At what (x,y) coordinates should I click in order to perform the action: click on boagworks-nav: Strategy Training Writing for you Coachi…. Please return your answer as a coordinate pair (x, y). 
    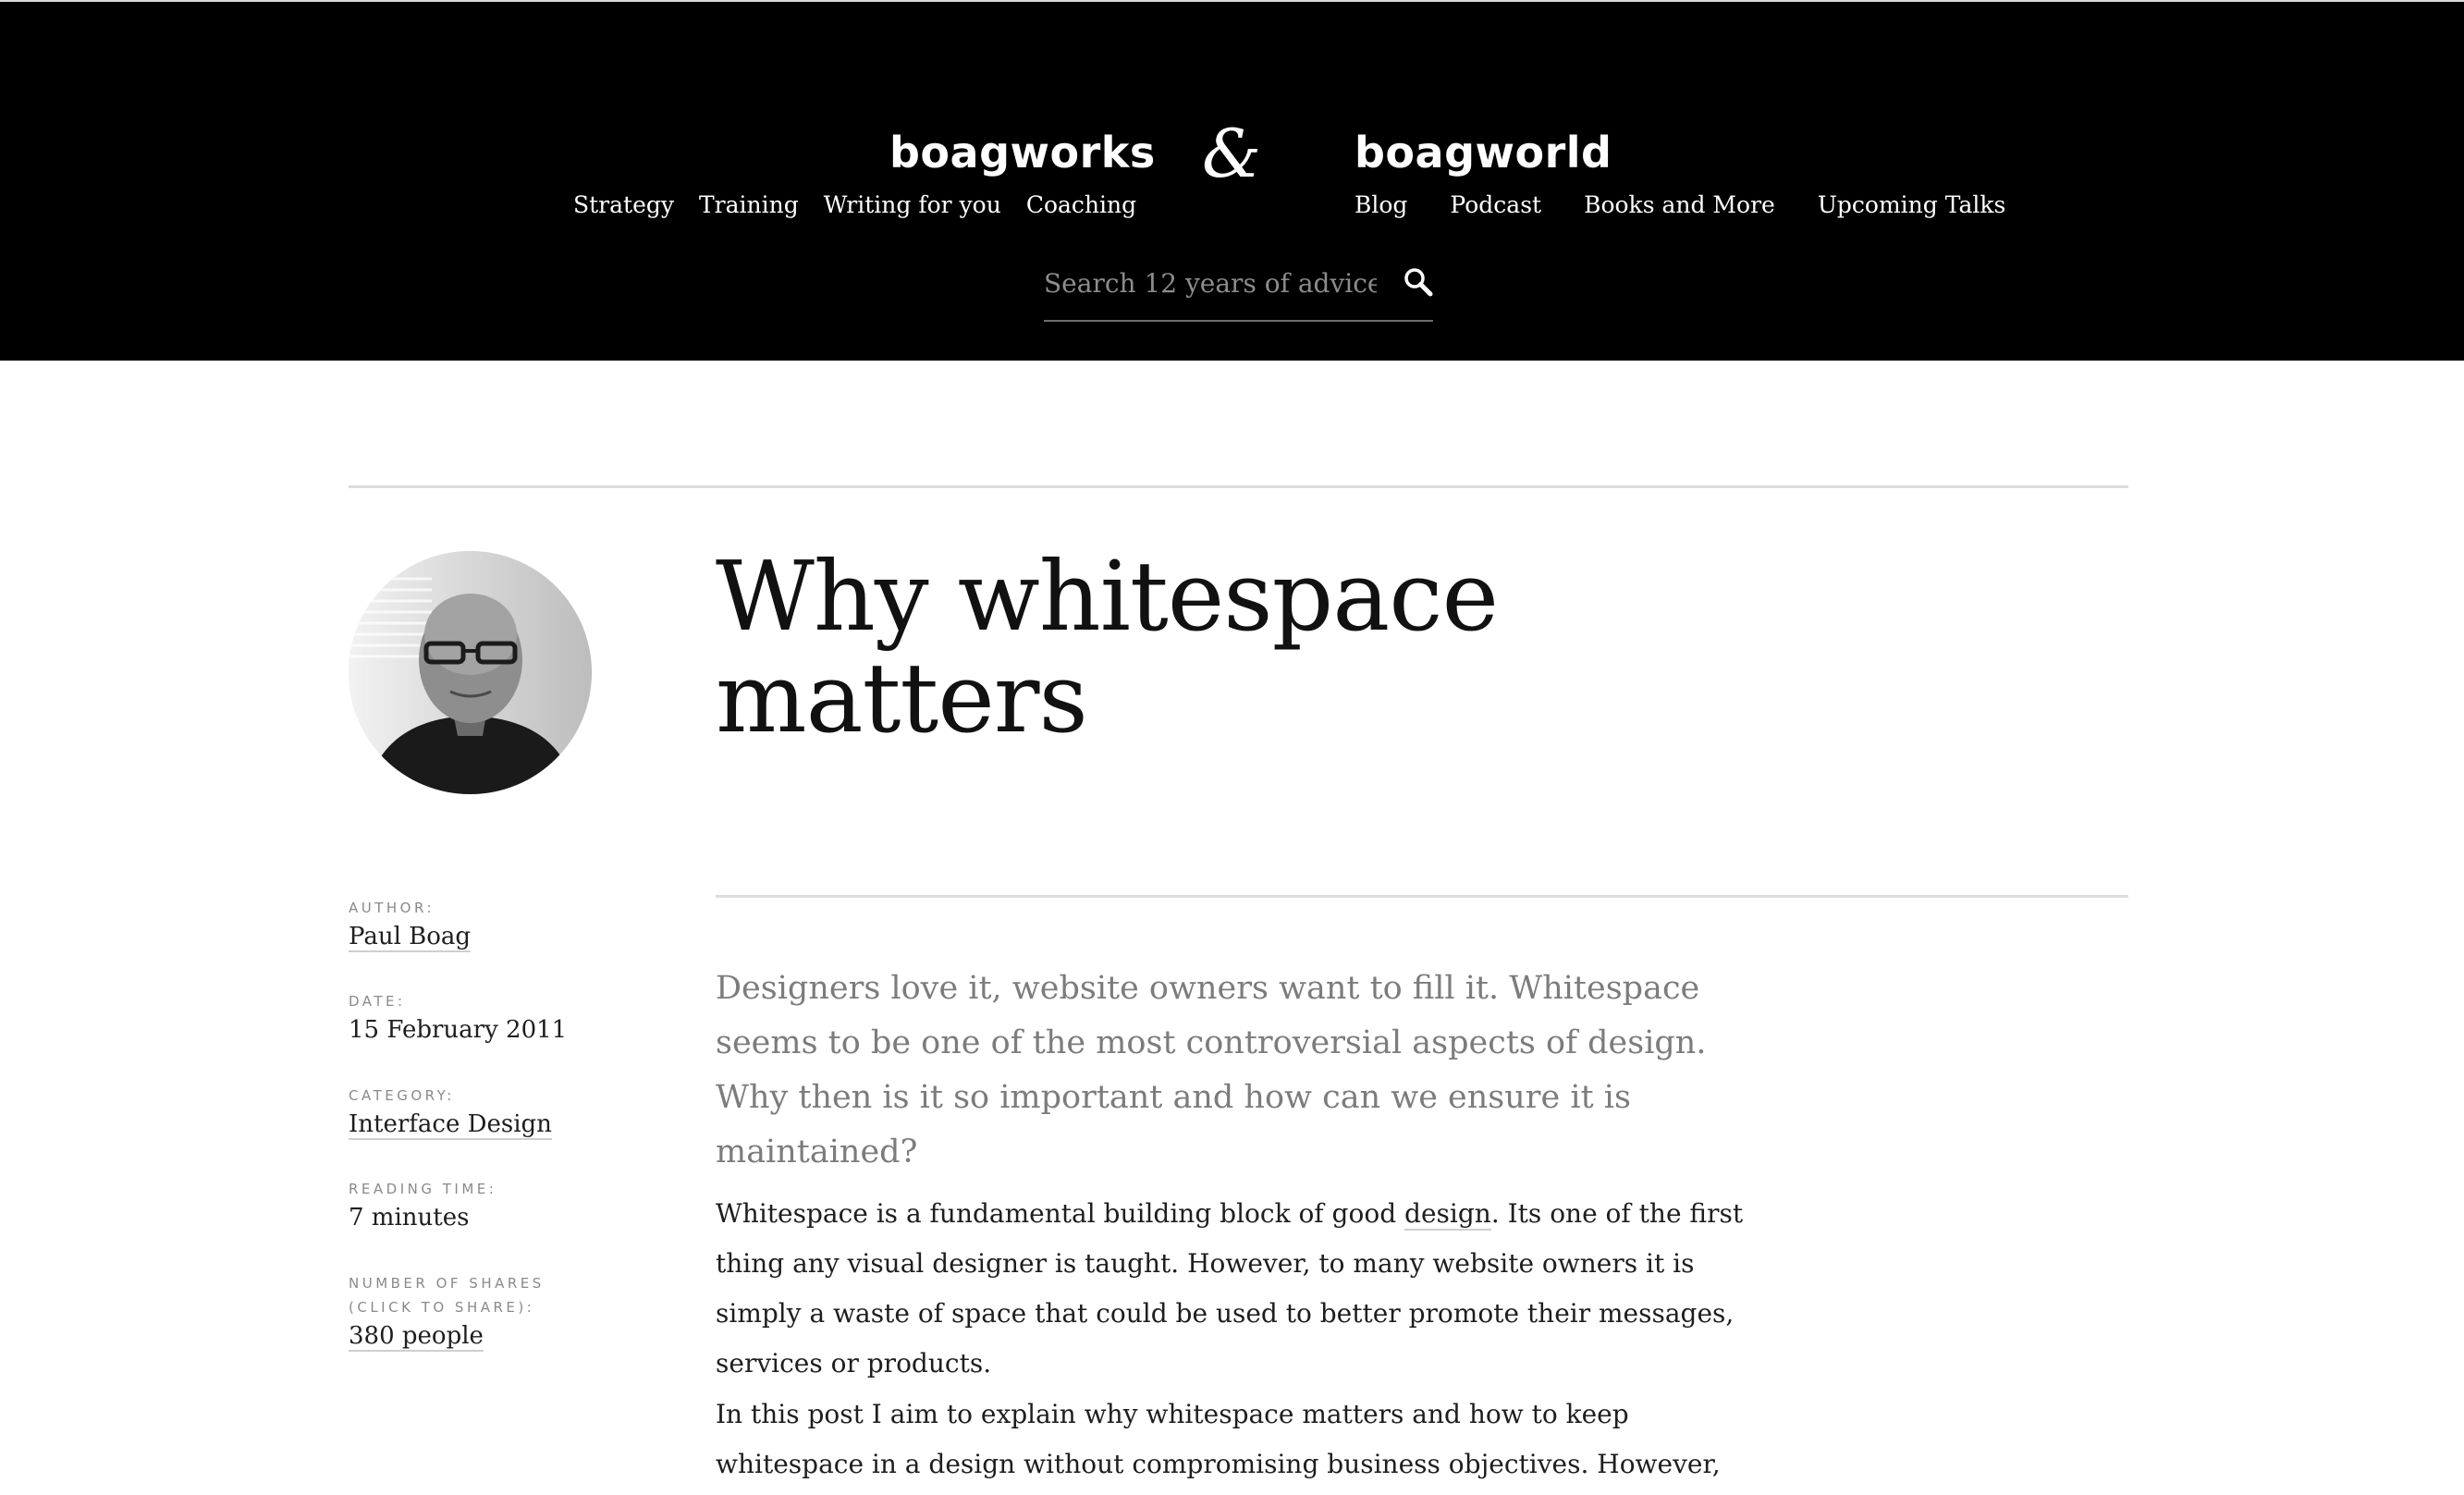
    Looking at the image, I should click on (867, 204).